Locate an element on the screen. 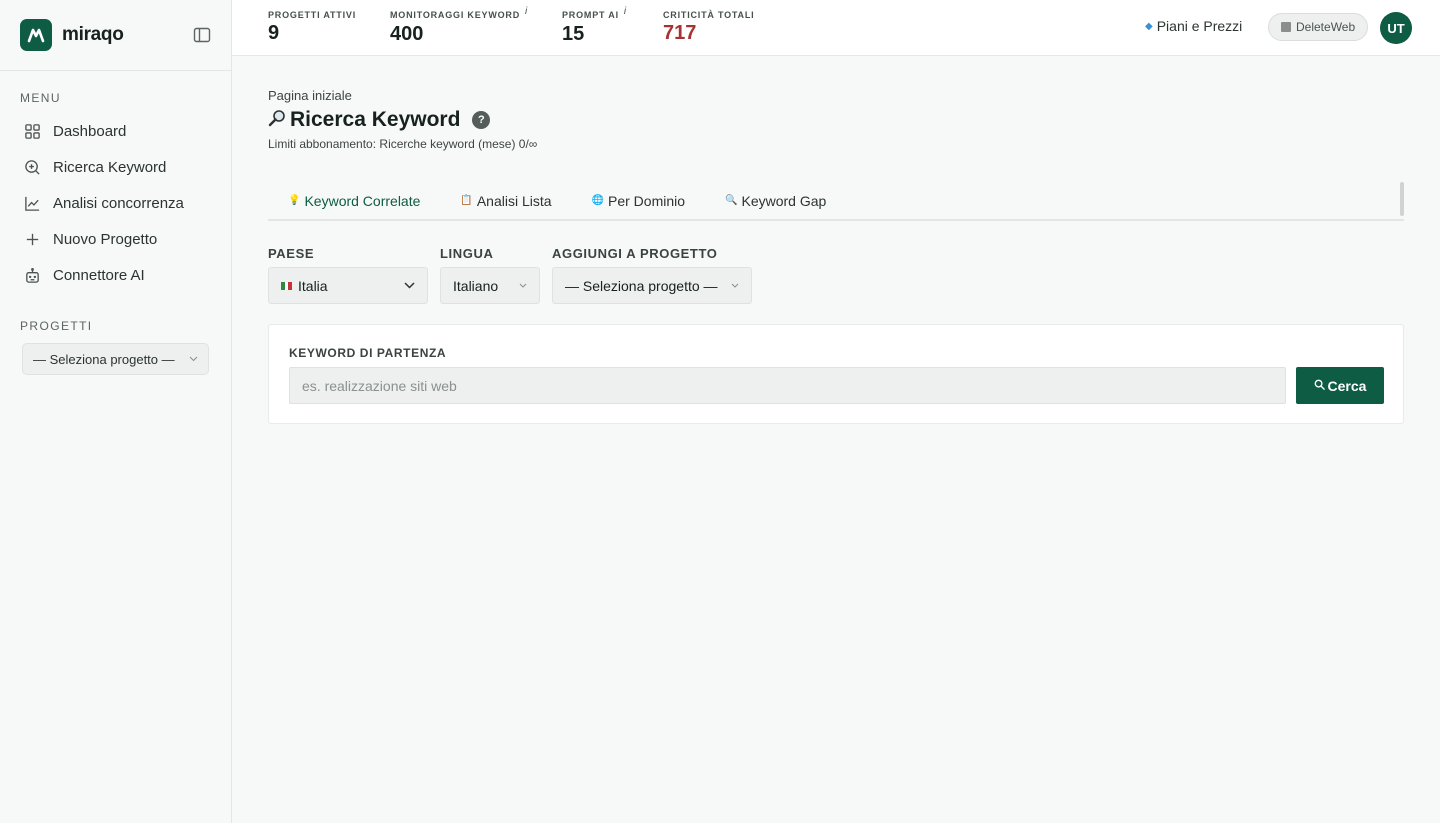  tab-keyword-correlate: 💡 Keyword Correlate is located at coordinates (353, 200).